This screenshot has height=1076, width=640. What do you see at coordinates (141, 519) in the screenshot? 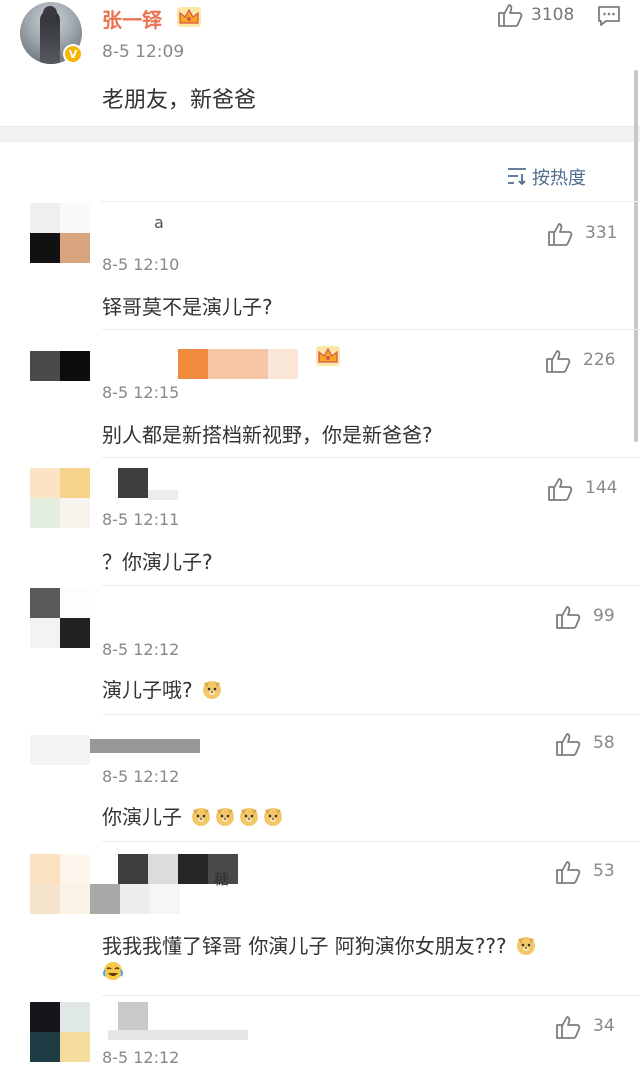
I see `comment-time: 8-5 12:11` at bounding box center [141, 519].